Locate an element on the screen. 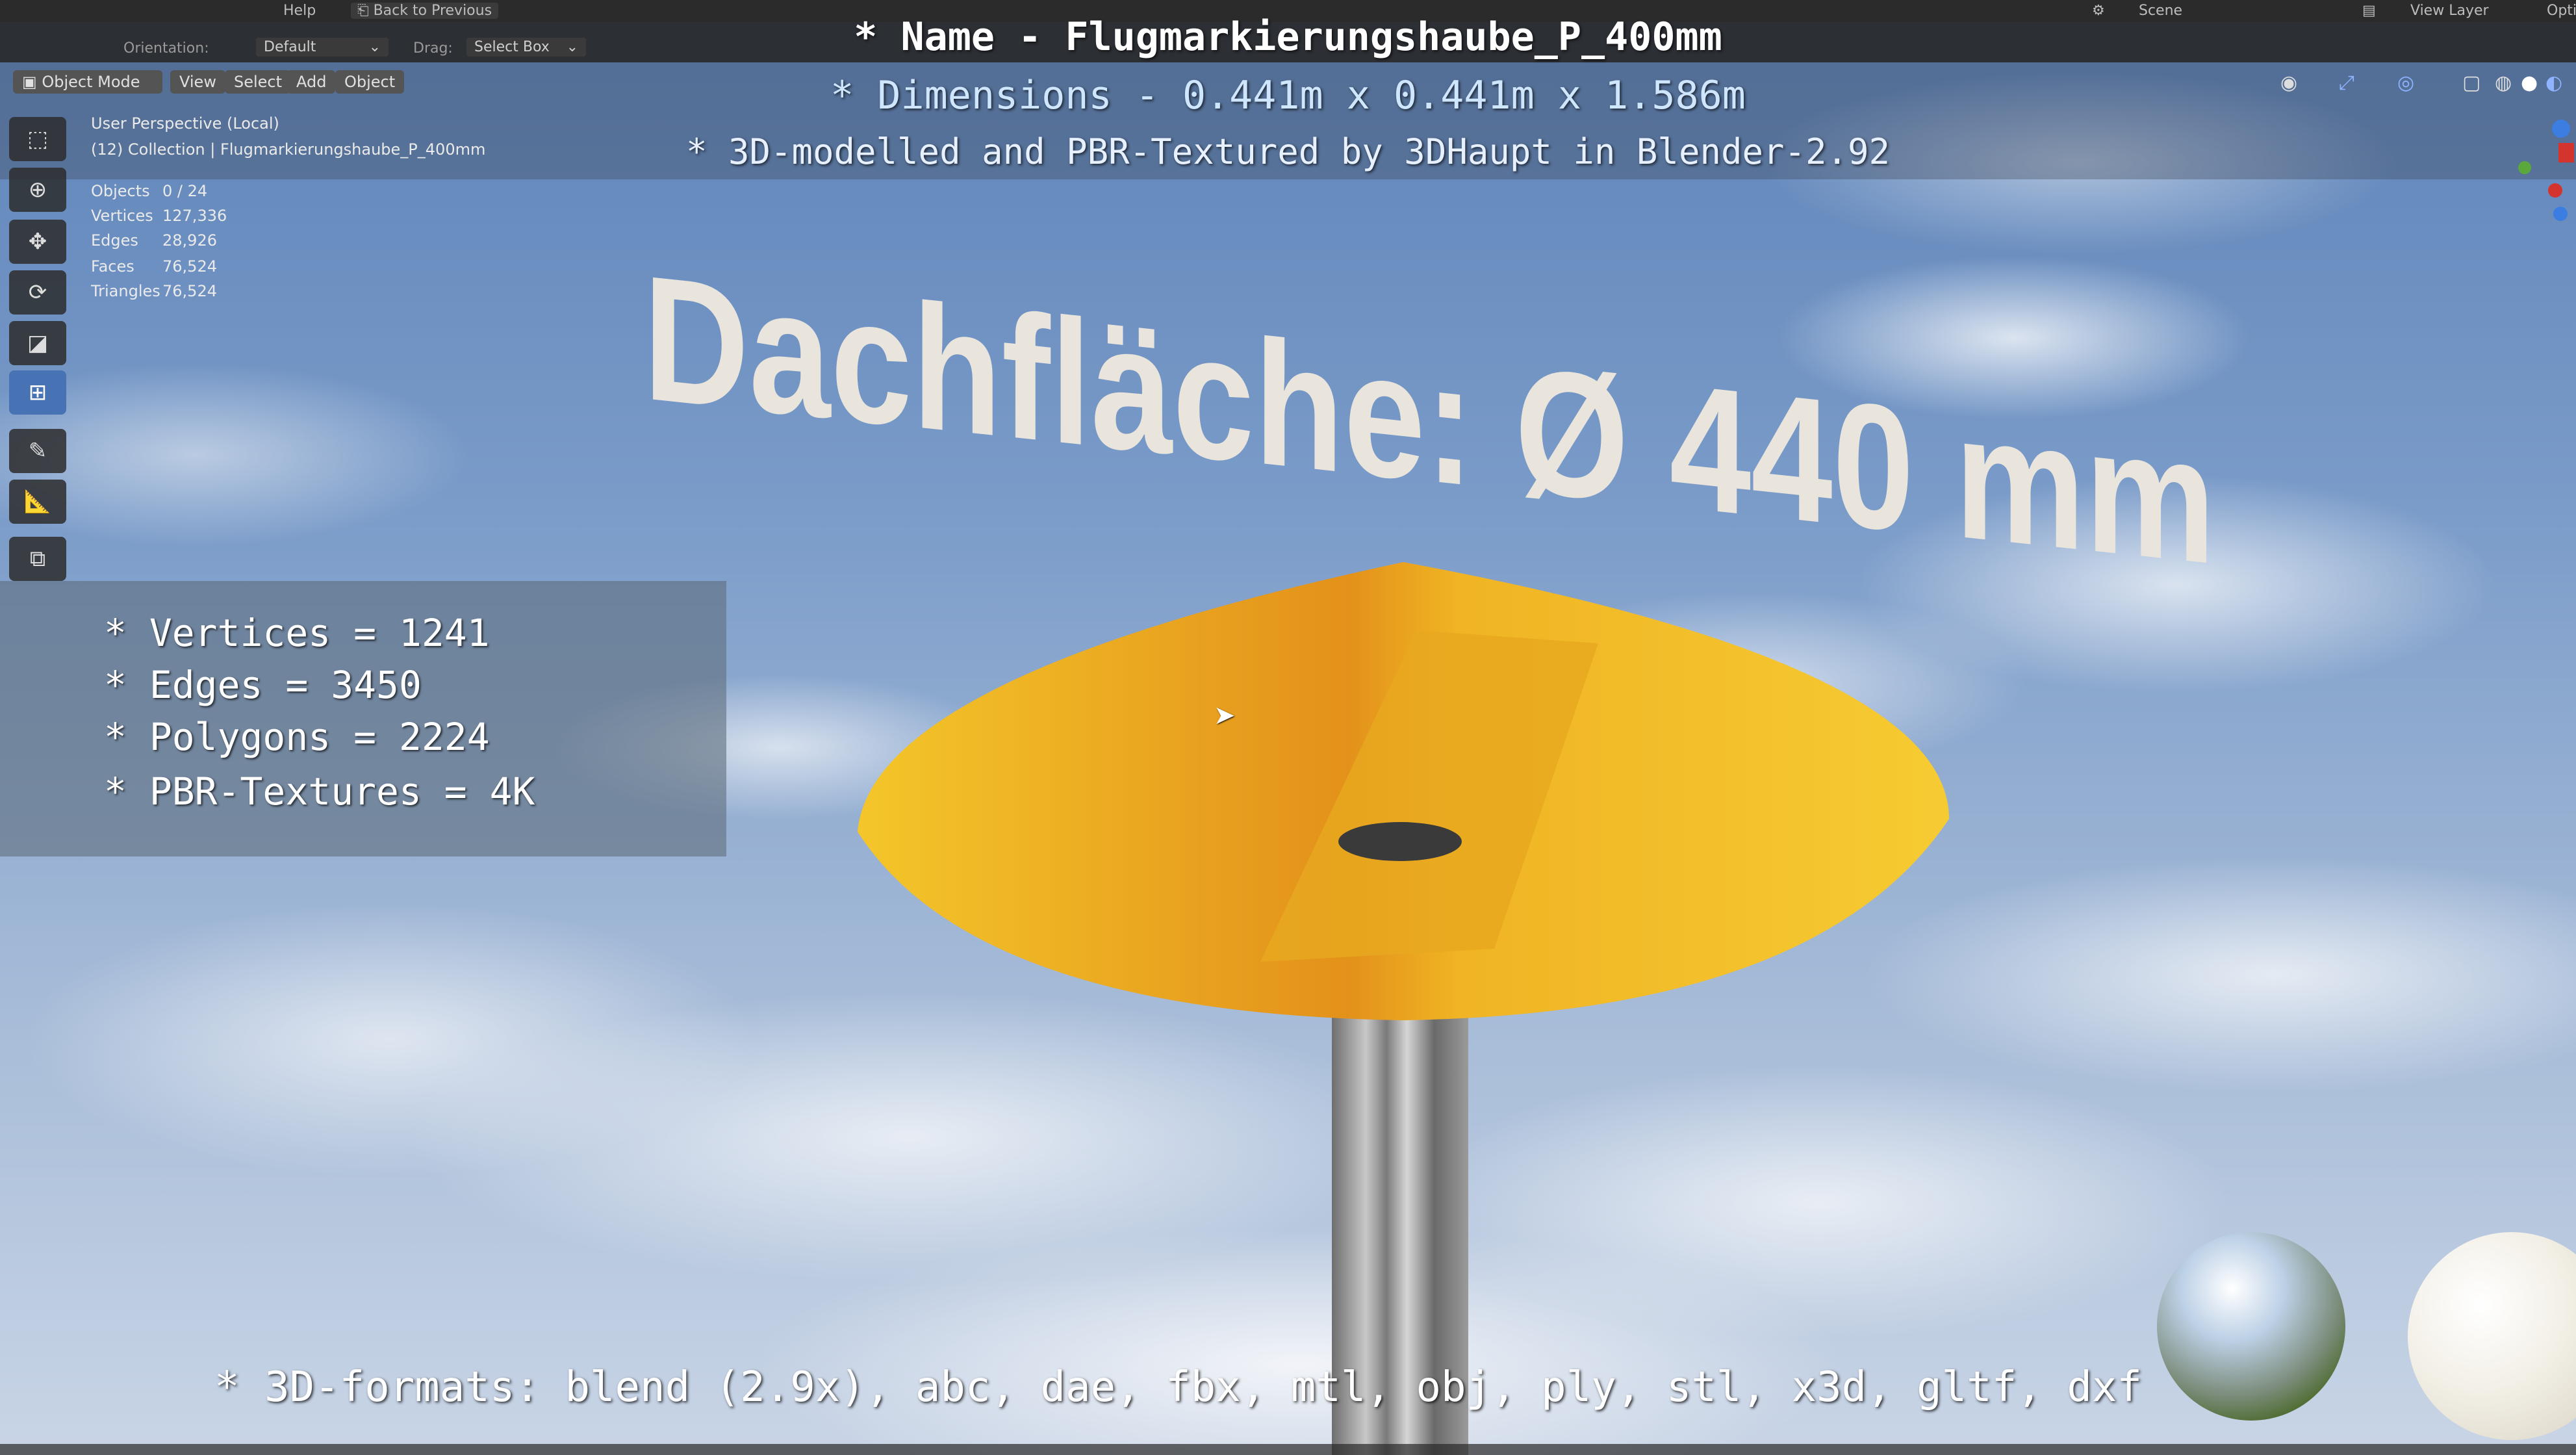 The width and height of the screenshot is (2576, 1455). scene-3d-text: Dachfläche: Ø 440 mm is located at coordinates (1429, 405).